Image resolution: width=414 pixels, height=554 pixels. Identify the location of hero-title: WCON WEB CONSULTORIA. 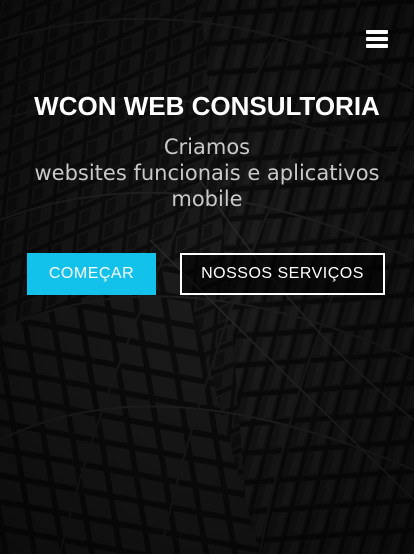
(207, 106).